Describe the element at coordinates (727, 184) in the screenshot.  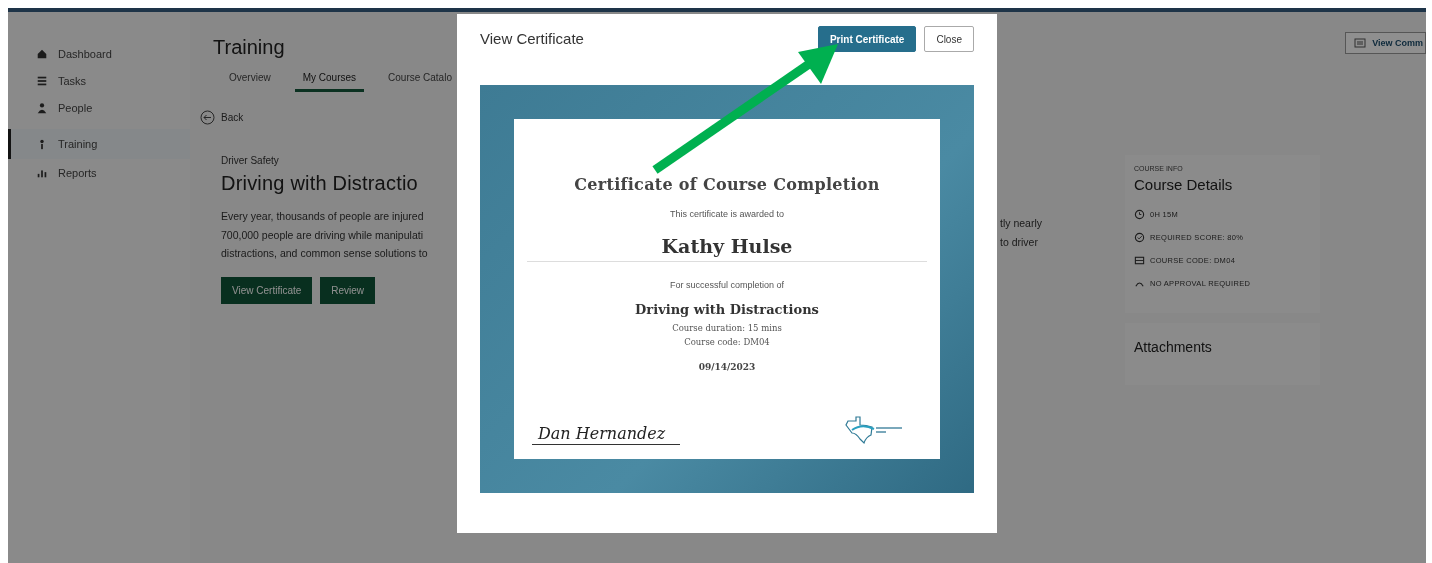
I see `certificate-heading: Certificate of Course Completion` at that location.